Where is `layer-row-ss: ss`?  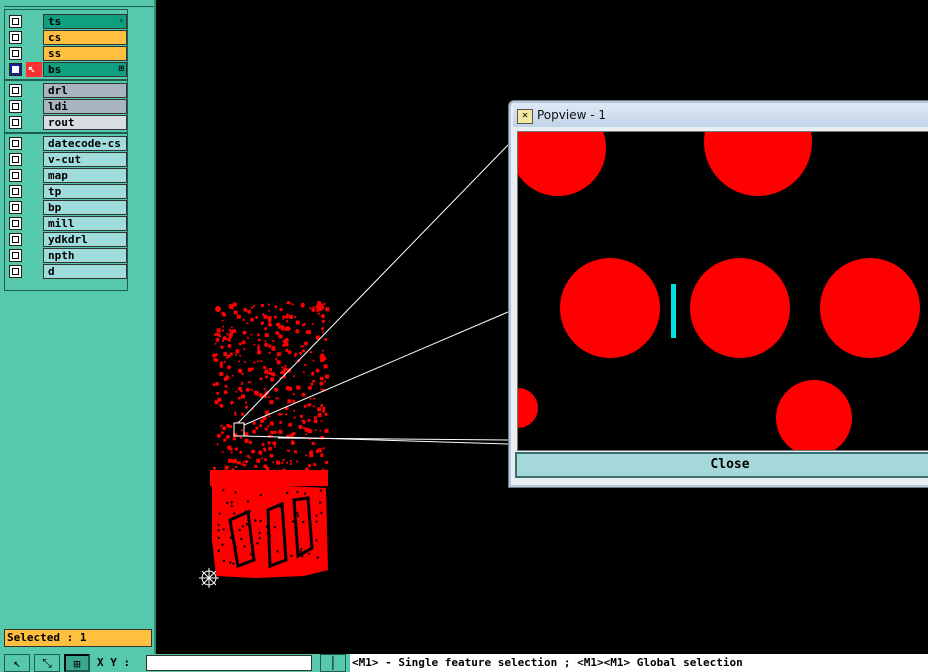
layer-row-ss: ss is located at coordinates (67, 53).